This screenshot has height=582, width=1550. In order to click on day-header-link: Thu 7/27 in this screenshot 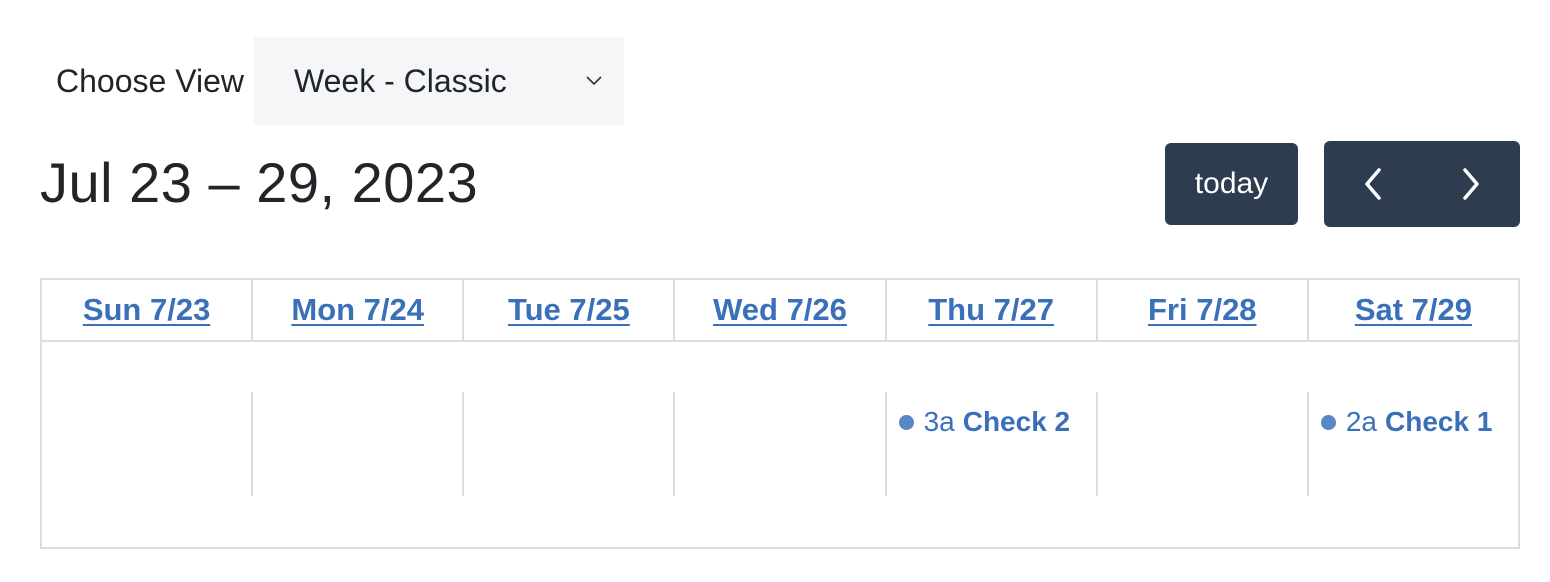, I will do `click(991, 310)`.